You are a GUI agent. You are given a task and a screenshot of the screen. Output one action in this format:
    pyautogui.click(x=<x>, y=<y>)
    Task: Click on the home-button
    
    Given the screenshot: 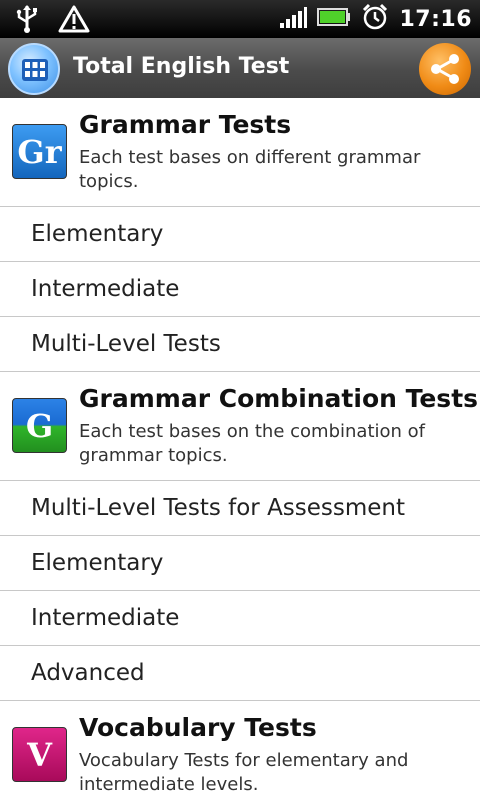 What is the action you would take?
    pyautogui.click(x=34, y=69)
    